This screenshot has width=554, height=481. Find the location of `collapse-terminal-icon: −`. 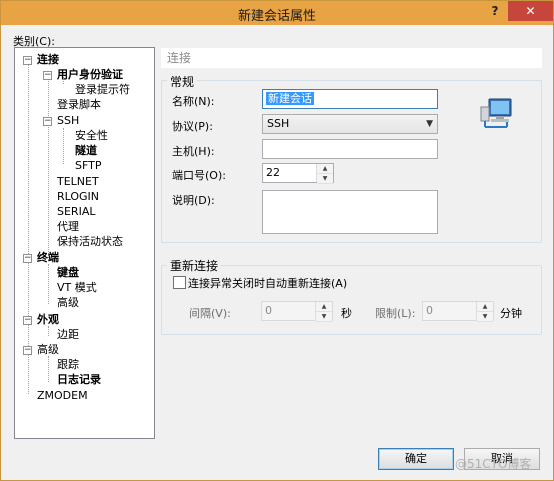

collapse-terminal-icon: − is located at coordinates (27, 258).